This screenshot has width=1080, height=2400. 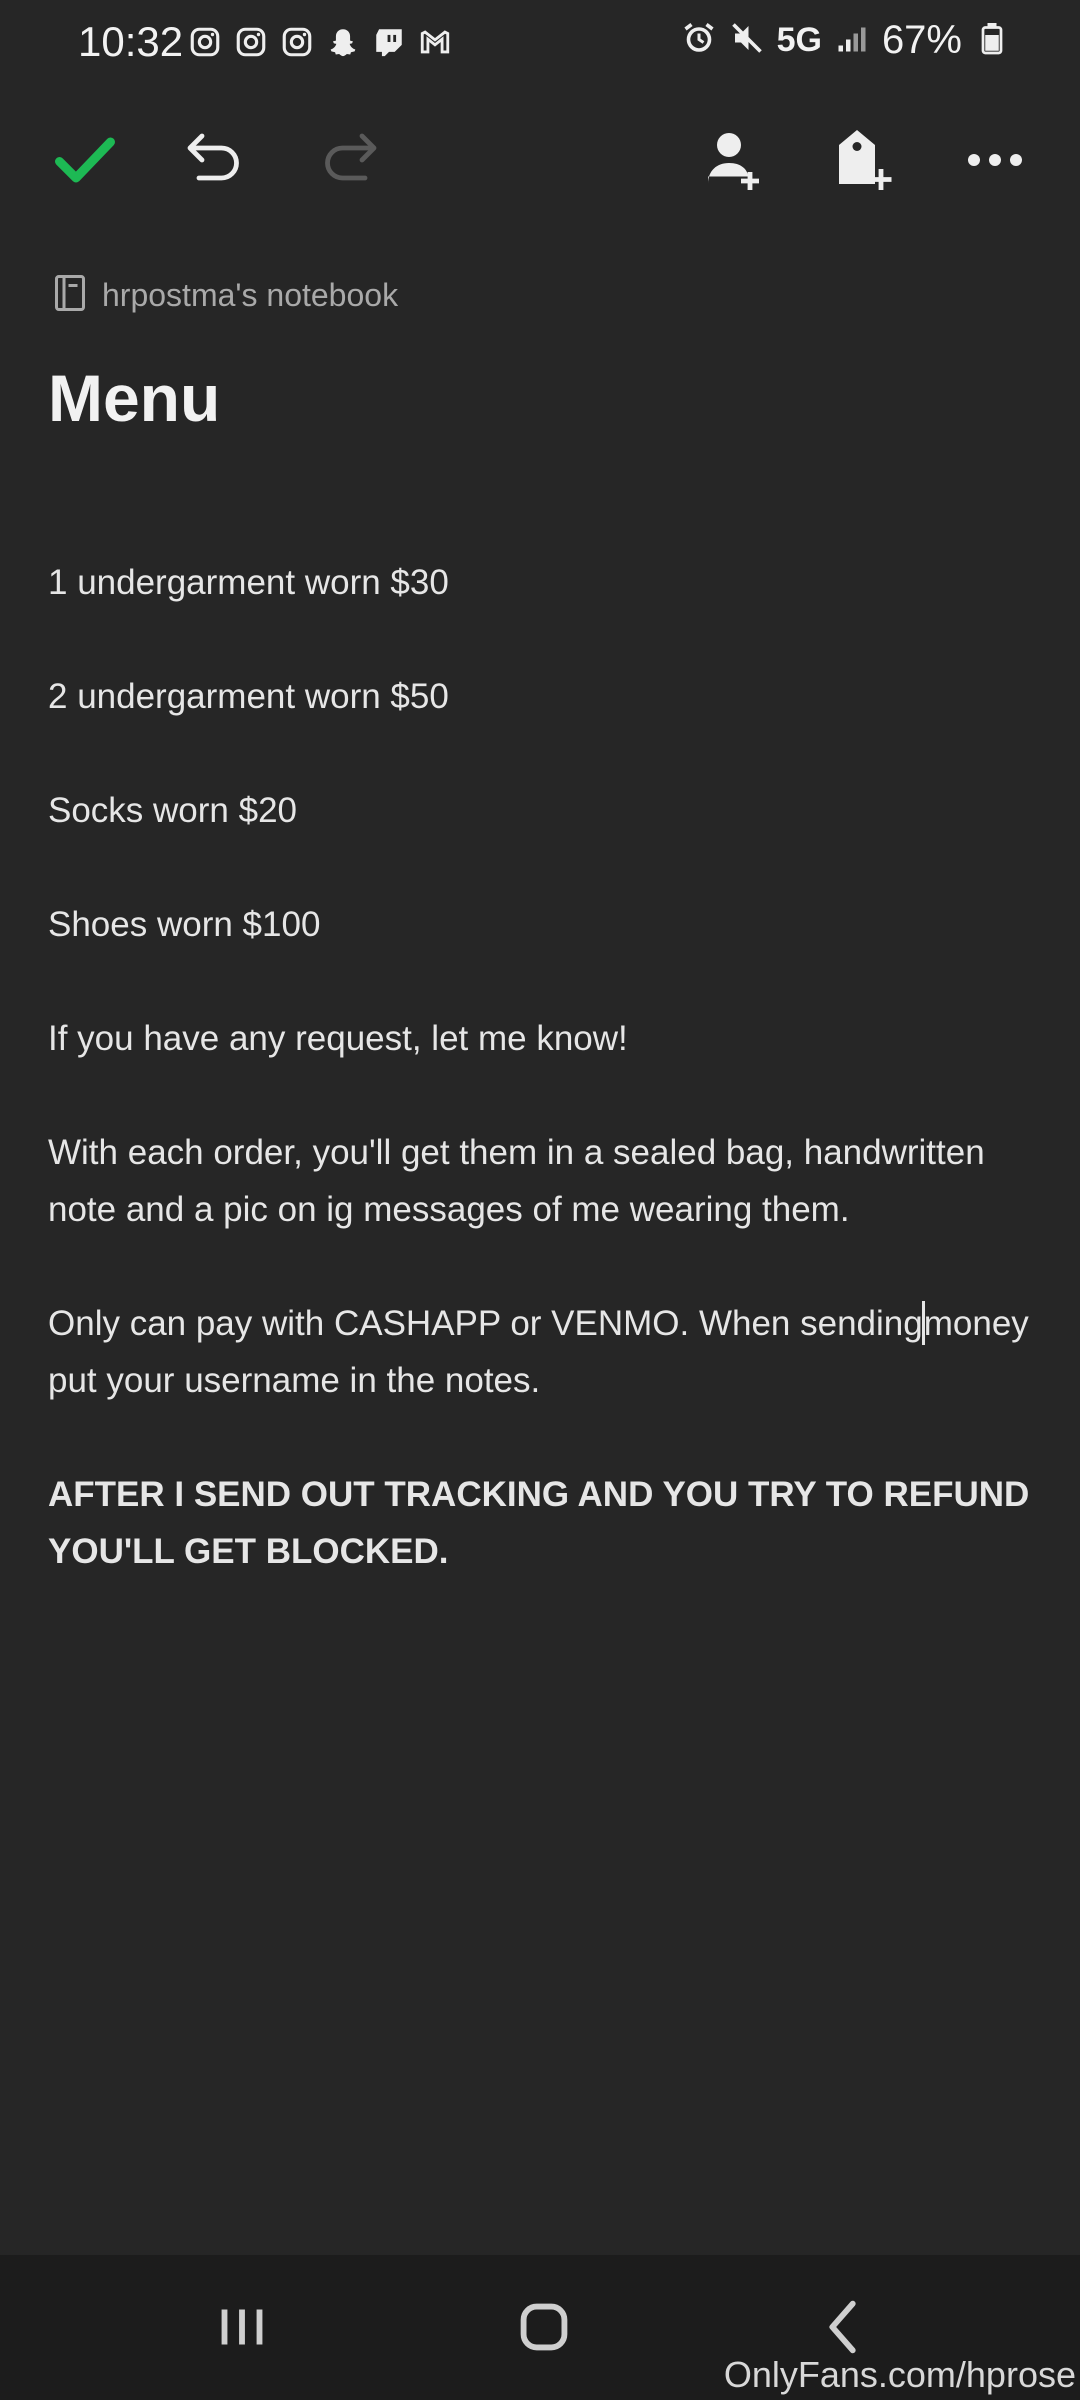 I want to click on twitch-icon, so click(x=389, y=44).